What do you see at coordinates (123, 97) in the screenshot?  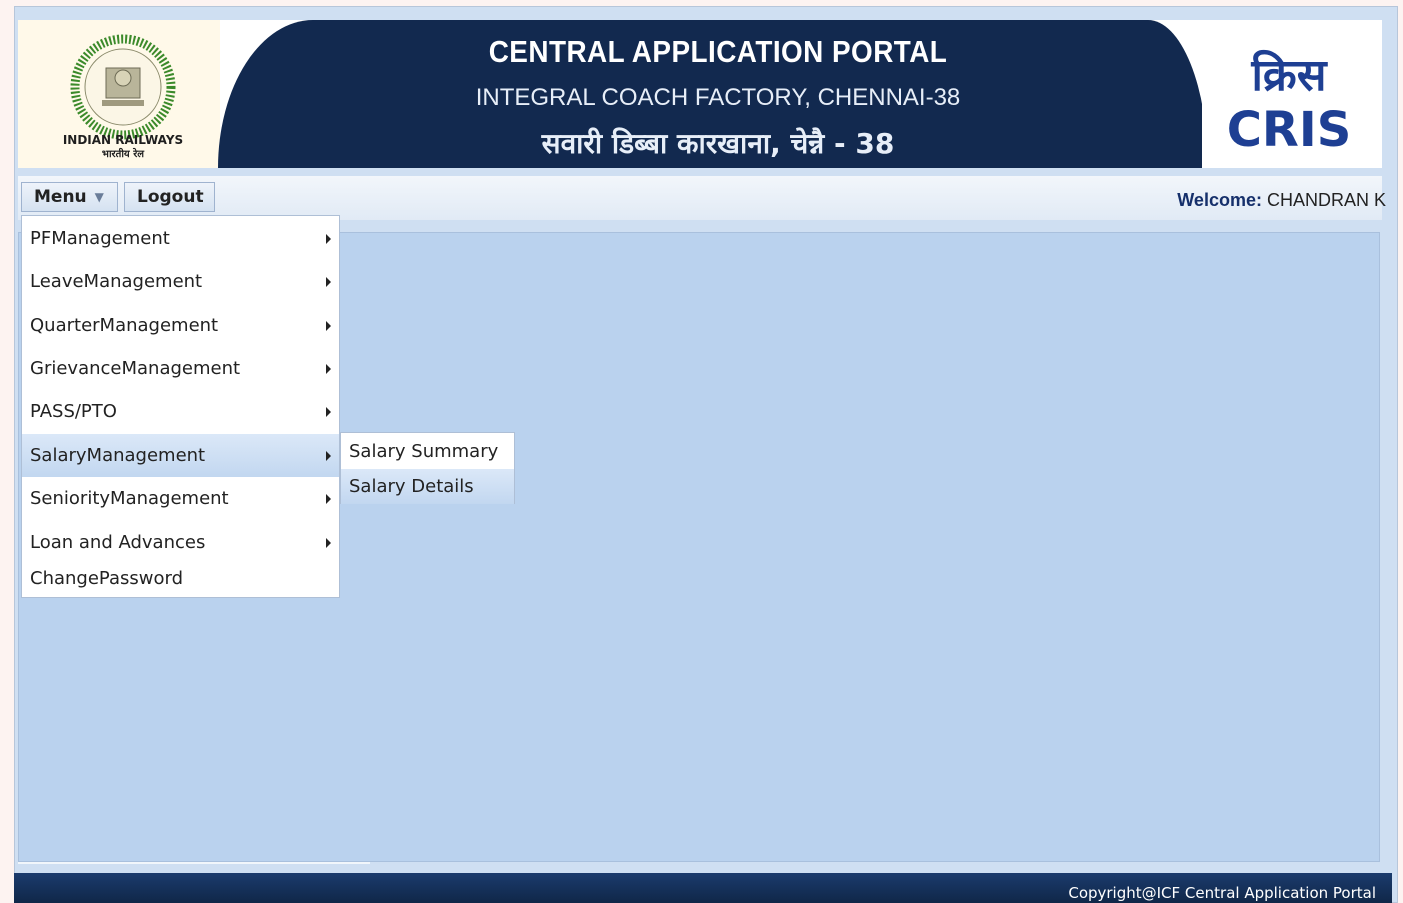 I see `indian-railways-logo: INDIAN RAILWAYS भारतीय रेल` at bounding box center [123, 97].